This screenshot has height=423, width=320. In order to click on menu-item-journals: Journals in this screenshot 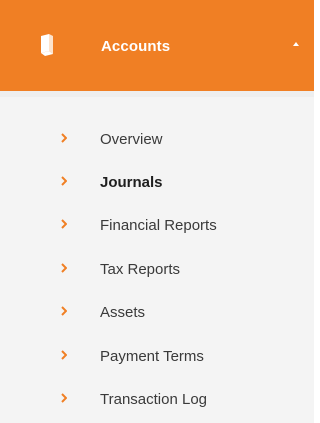, I will do `click(157, 183)`.